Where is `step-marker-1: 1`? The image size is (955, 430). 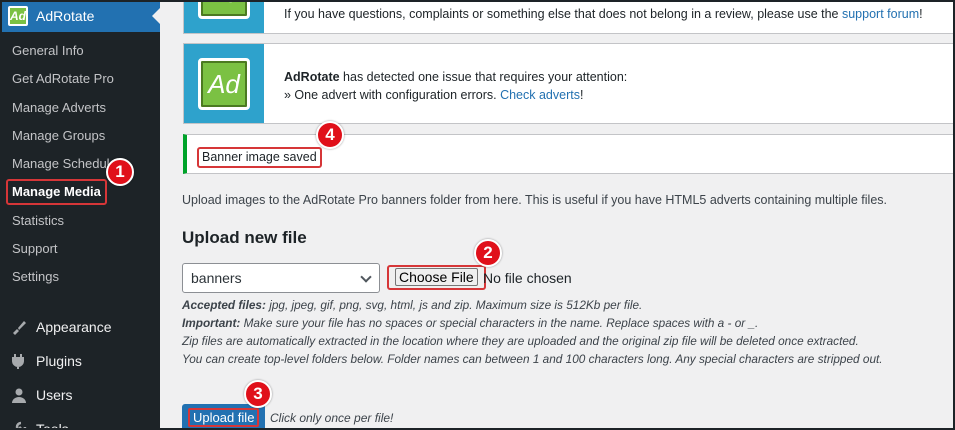 step-marker-1: 1 is located at coordinates (120, 172).